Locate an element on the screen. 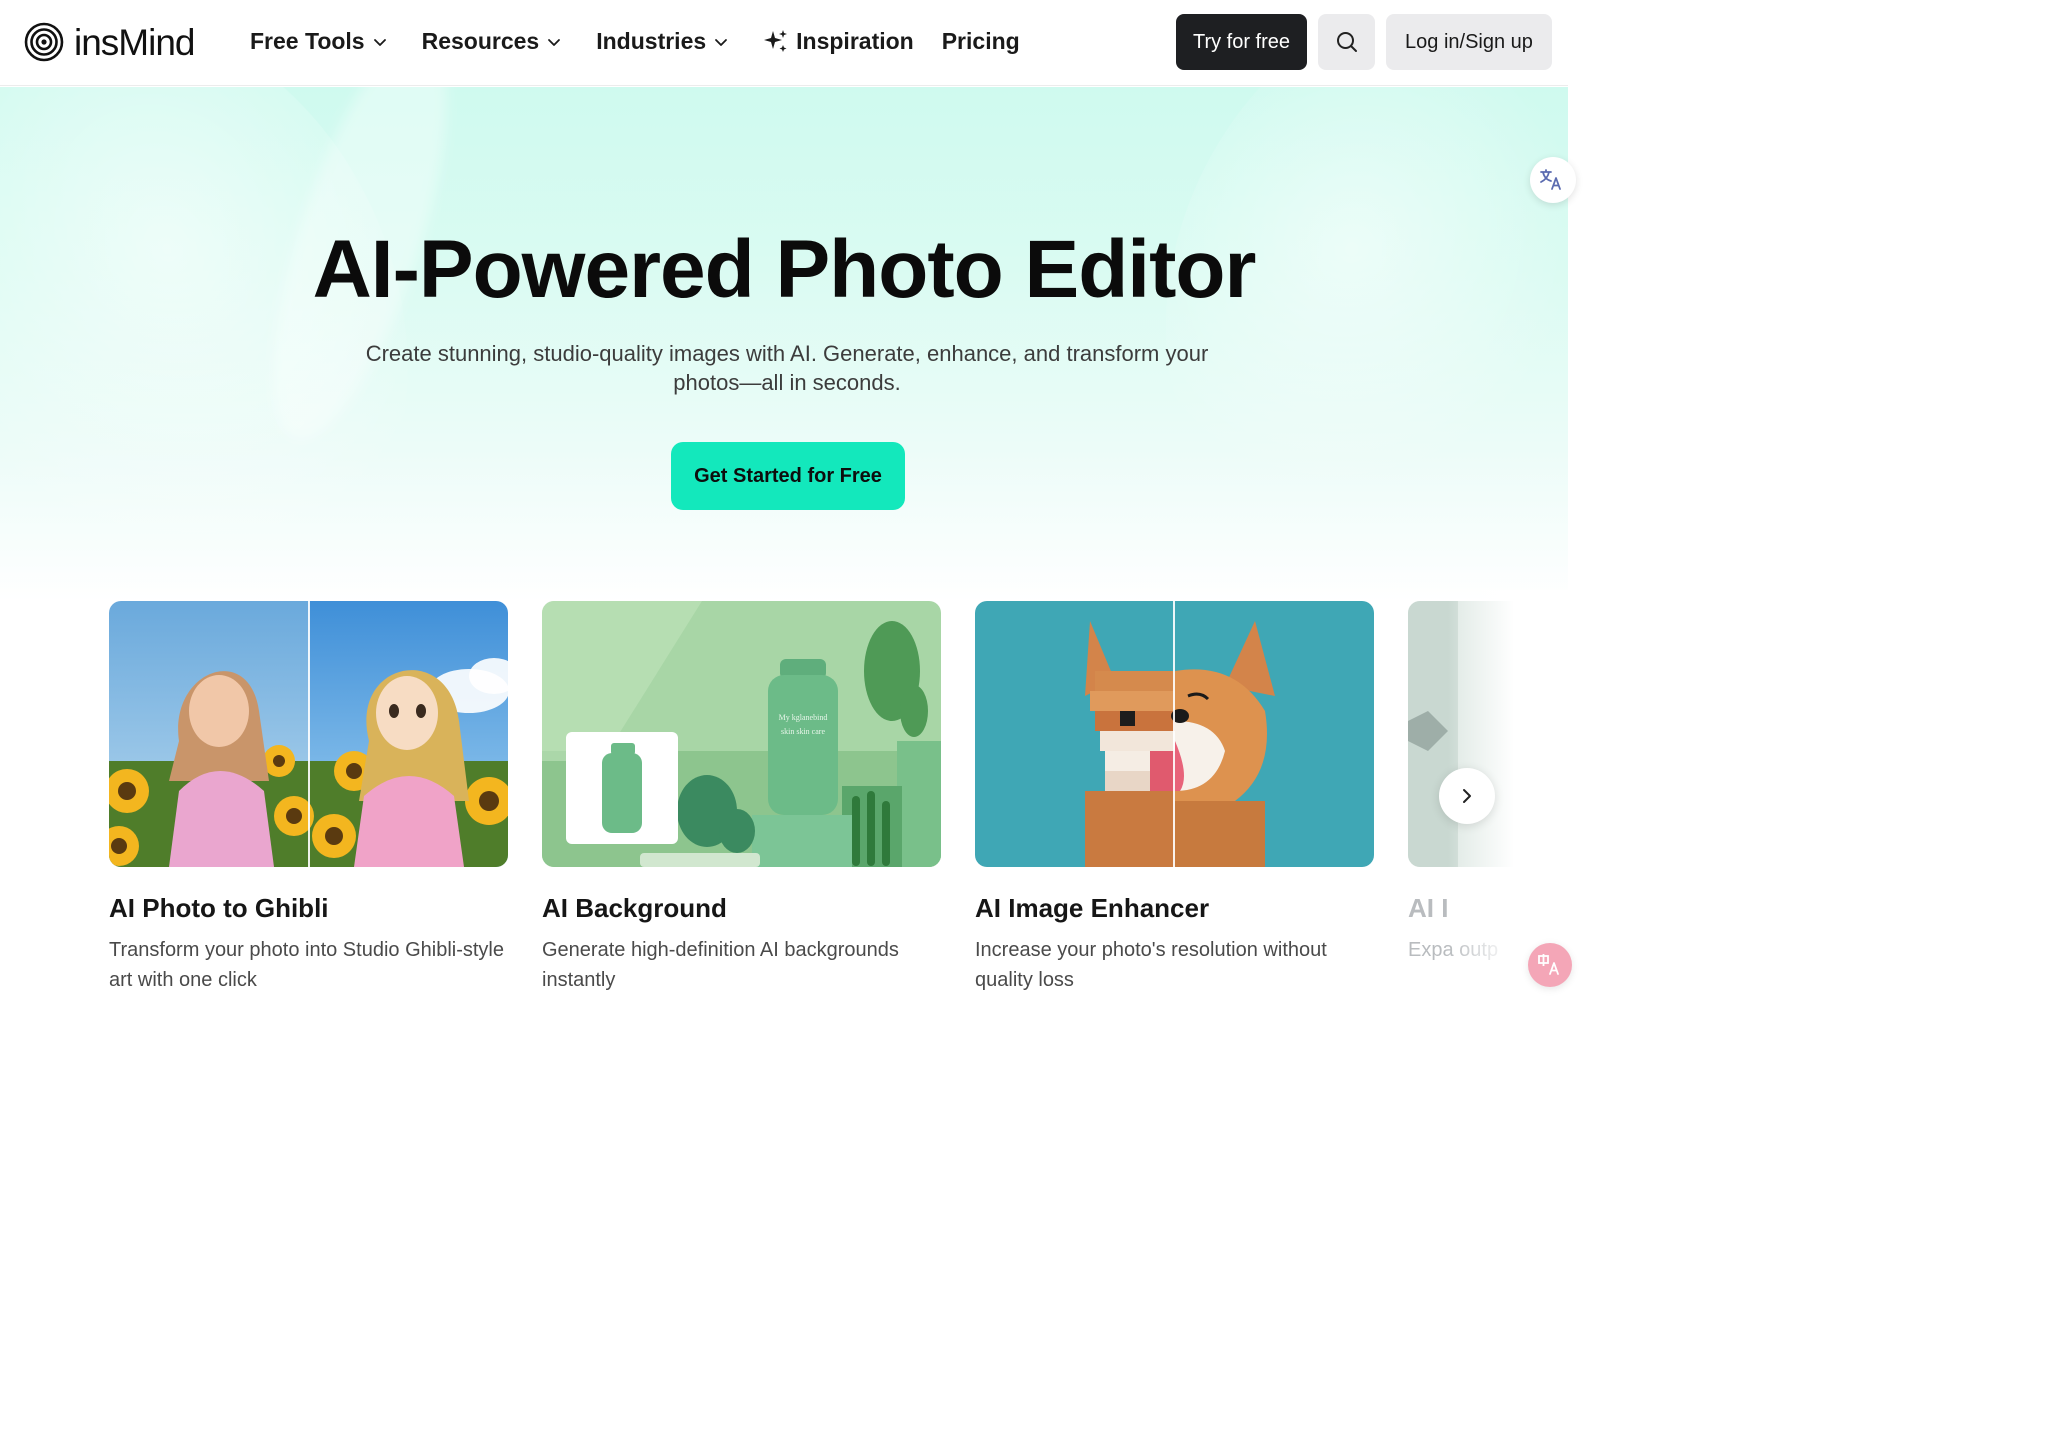 The image size is (2048, 1440). nav-item-free-tools: Free Tools is located at coordinates (319, 41).